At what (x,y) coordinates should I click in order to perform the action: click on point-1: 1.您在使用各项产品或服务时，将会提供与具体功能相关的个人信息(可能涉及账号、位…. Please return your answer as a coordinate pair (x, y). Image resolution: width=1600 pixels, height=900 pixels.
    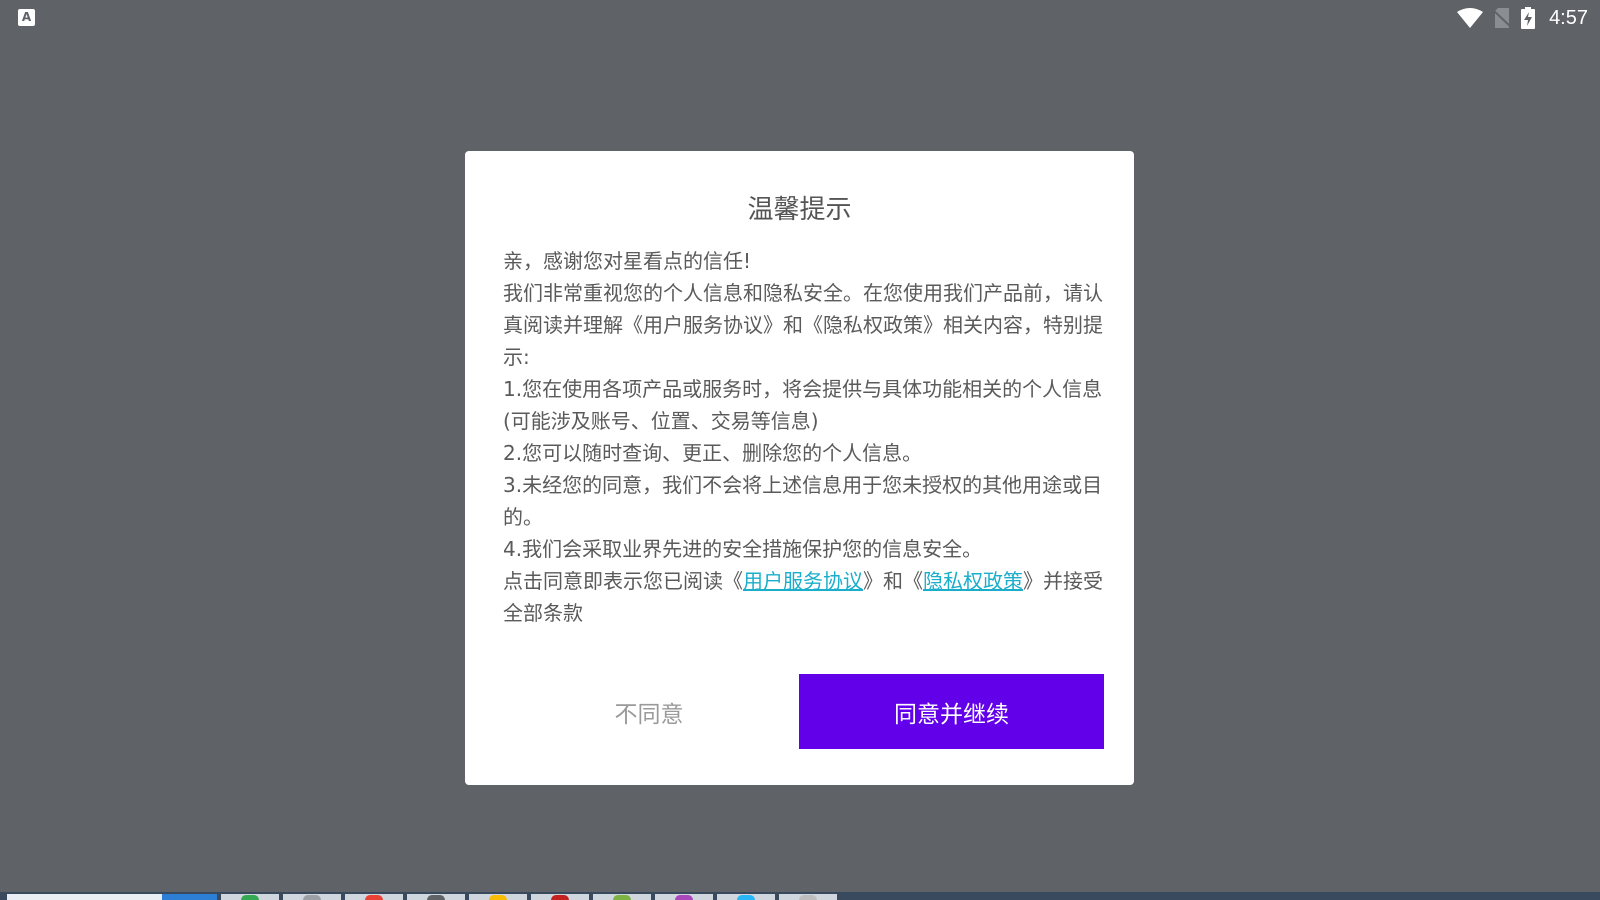
    Looking at the image, I should click on (803, 405).